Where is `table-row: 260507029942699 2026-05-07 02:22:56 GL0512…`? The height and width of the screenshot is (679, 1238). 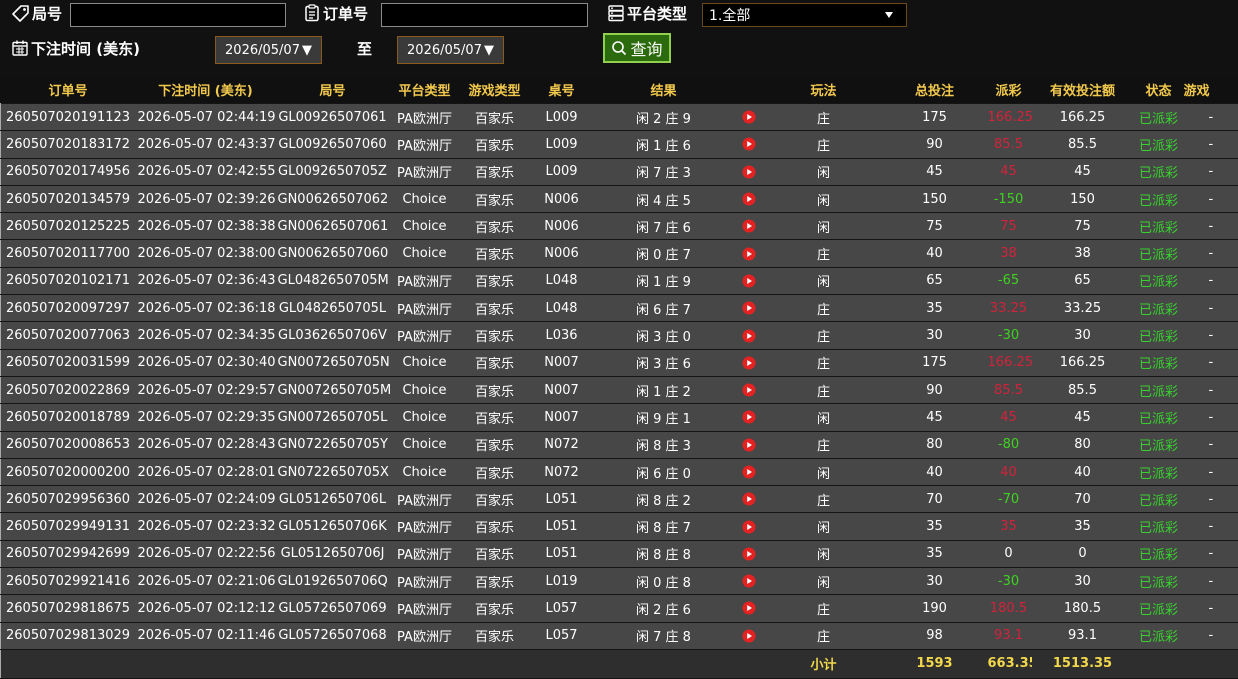 table-row: 260507029942699 2026-05-07 02:22:56 GL0512… is located at coordinates (619, 554).